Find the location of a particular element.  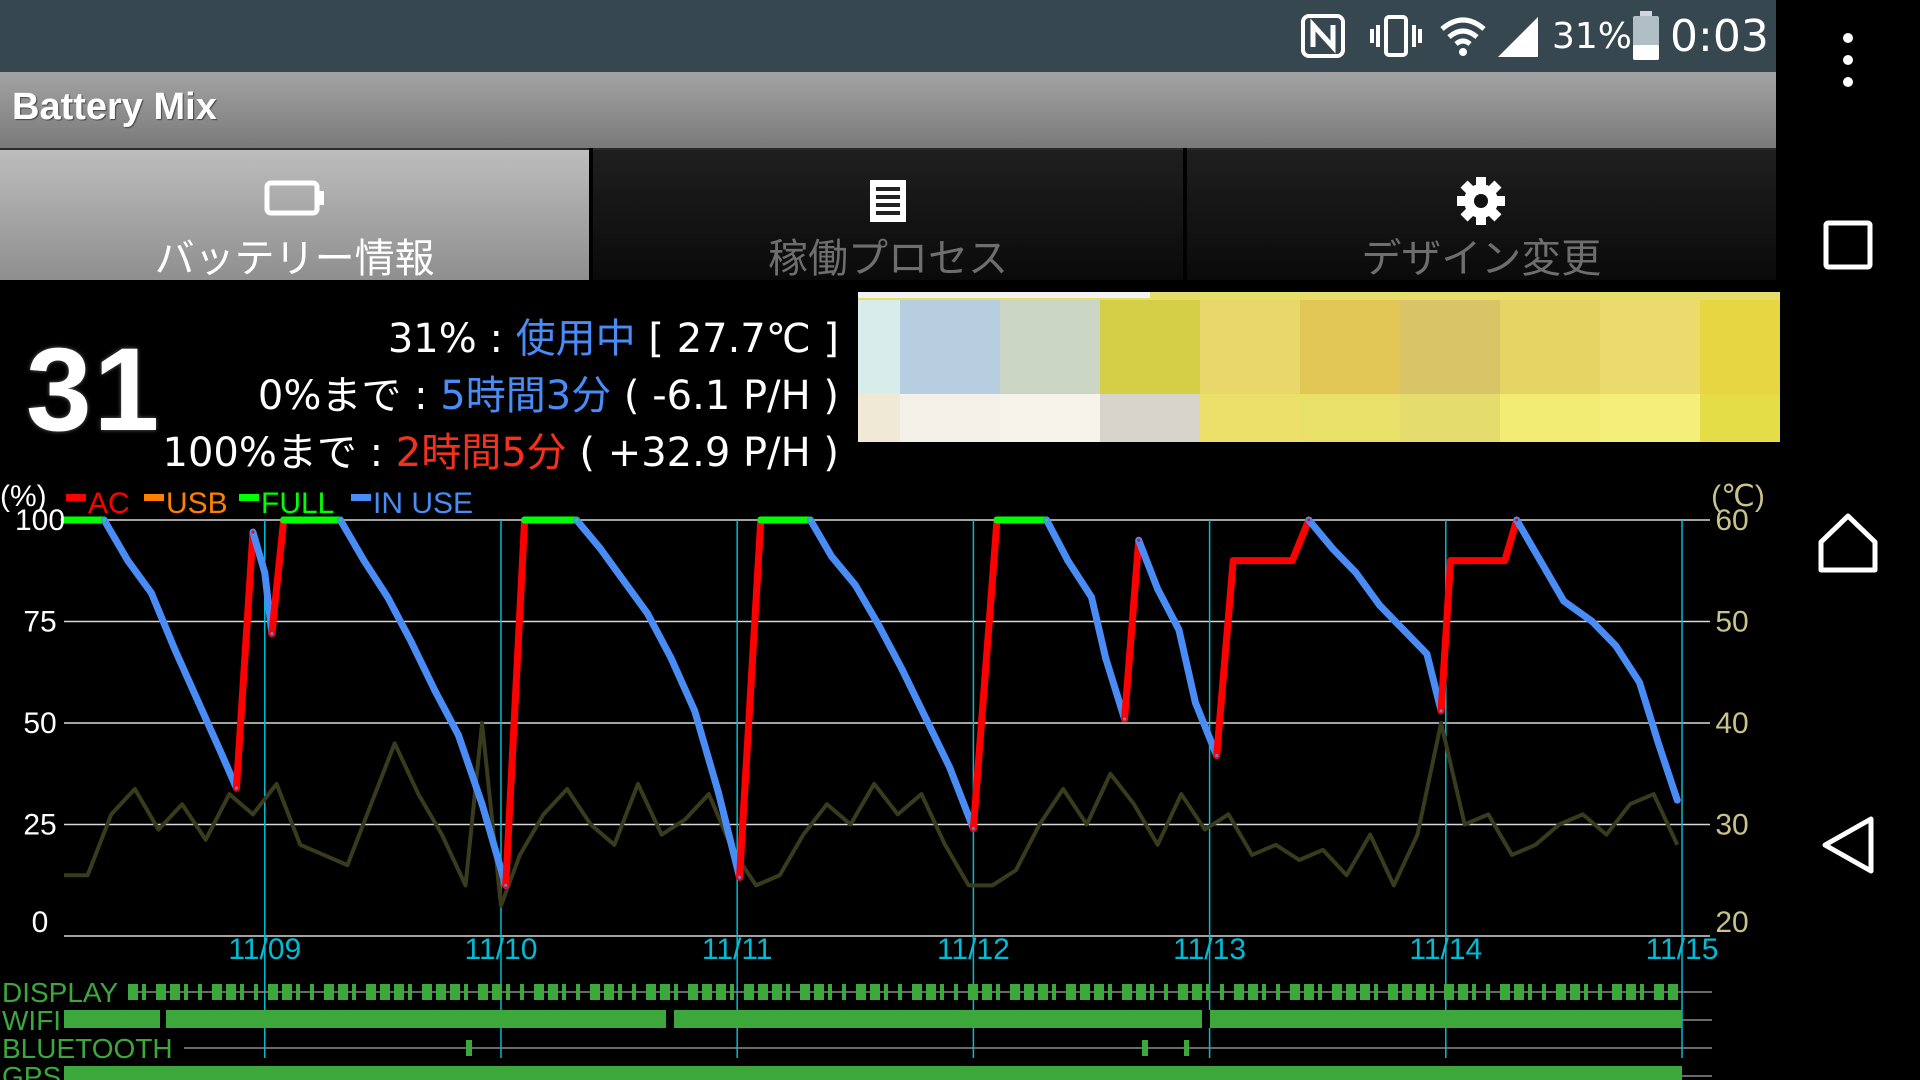

tab-battery-info: バッテリー情報 is located at coordinates (295, 215).